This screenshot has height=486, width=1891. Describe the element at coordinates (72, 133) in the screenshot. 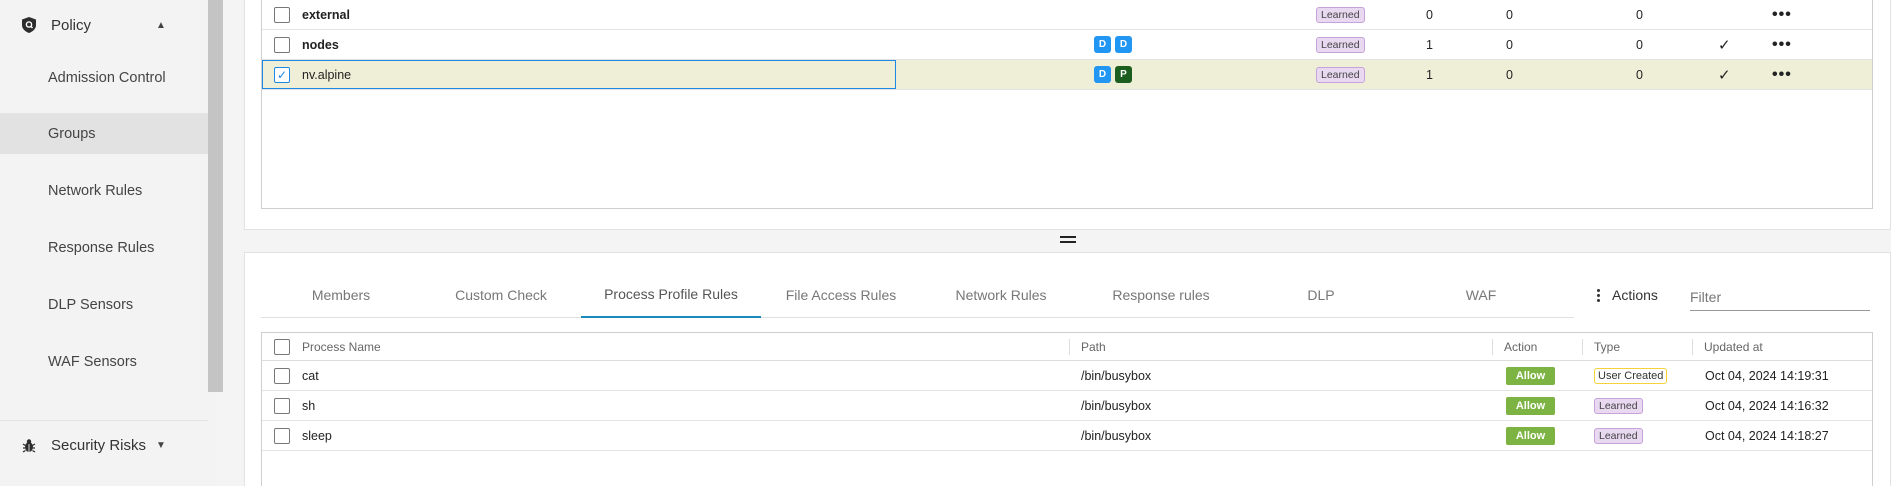

I see `sidebar-item-label: Groups` at that location.